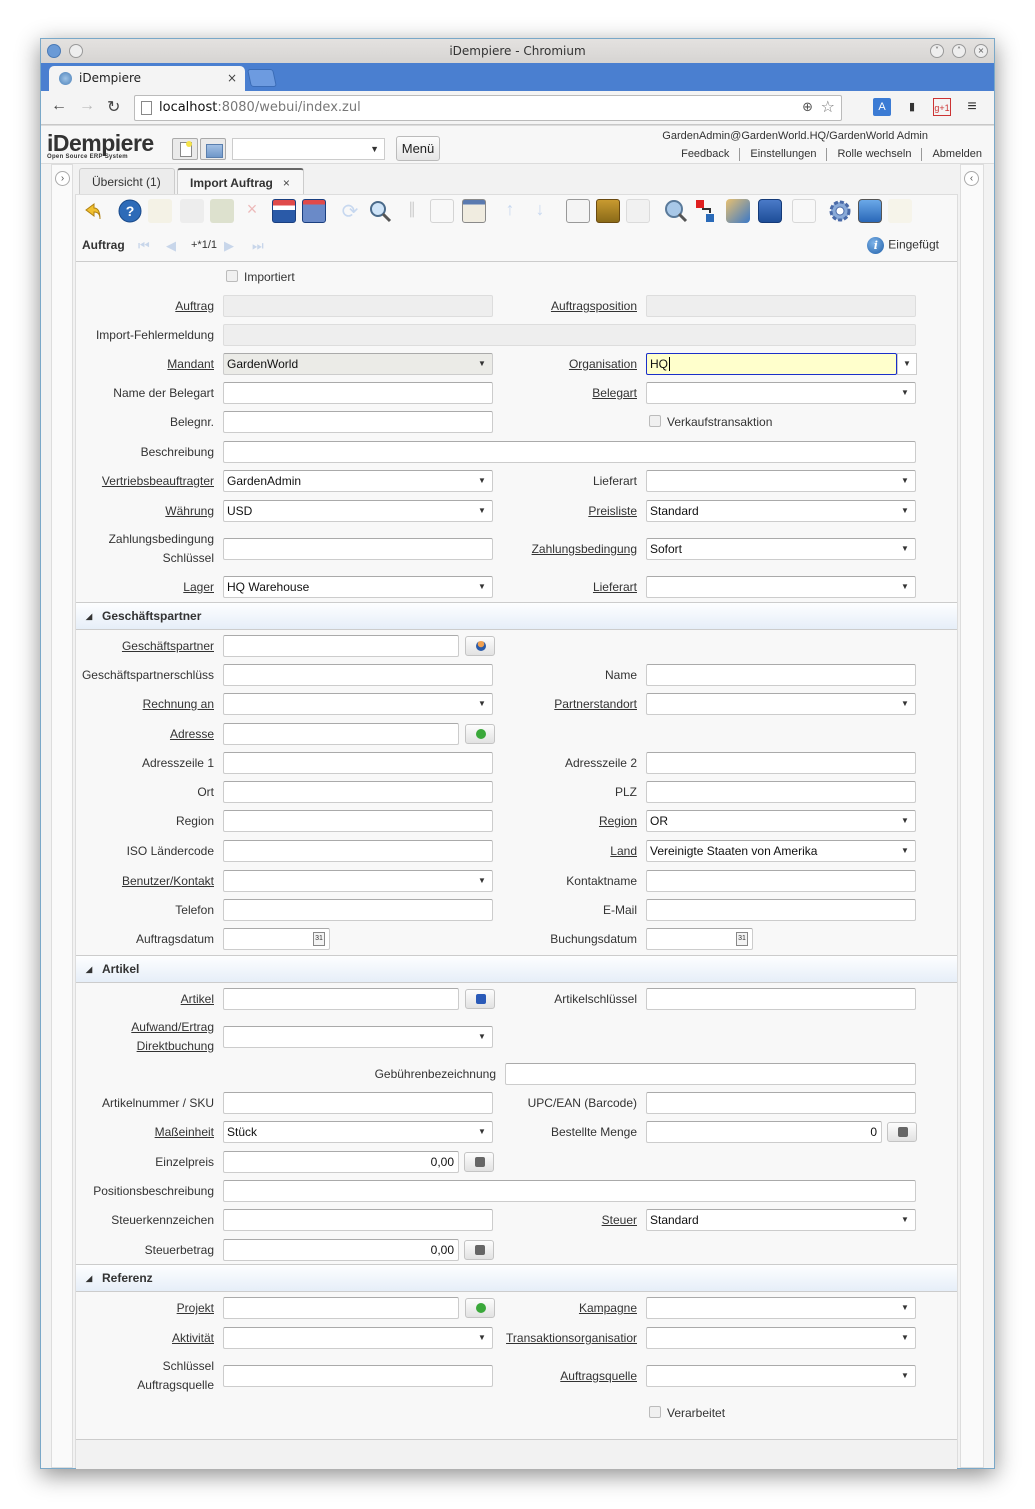 The height and width of the screenshot is (1509, 1035). What do you see at coordinates (540, 211) in the screenshot?
I see `detail-record-icon: ↓` at bounding box center [540, 211].